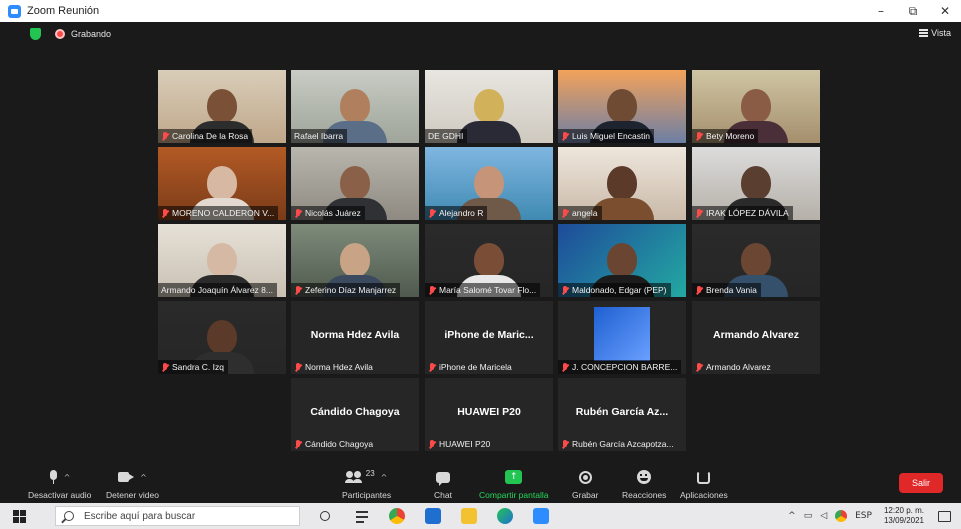 The image size is (961, 529). I want to click on restore-button: ⧉, so click(913, 11).